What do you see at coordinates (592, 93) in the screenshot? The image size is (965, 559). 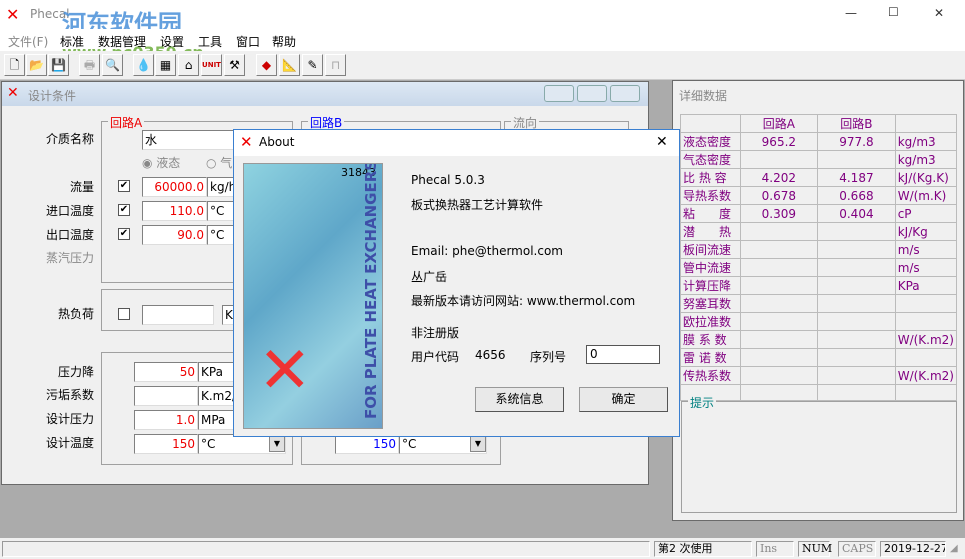 I see `restore-button` at bounding box center [592, 93].